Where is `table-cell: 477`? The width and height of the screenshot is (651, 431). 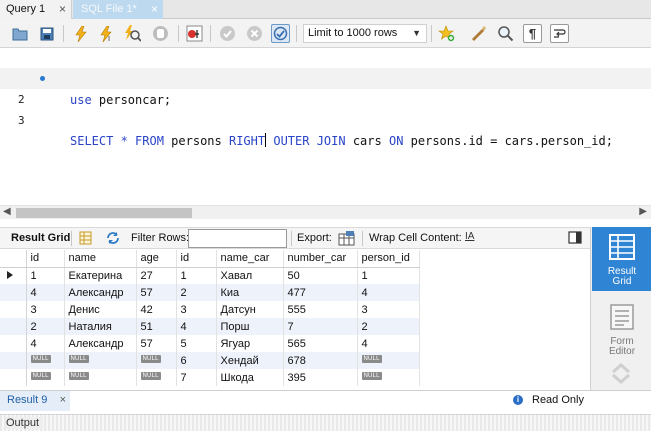 table-cell: 477 is located at coordinates (320, 292).